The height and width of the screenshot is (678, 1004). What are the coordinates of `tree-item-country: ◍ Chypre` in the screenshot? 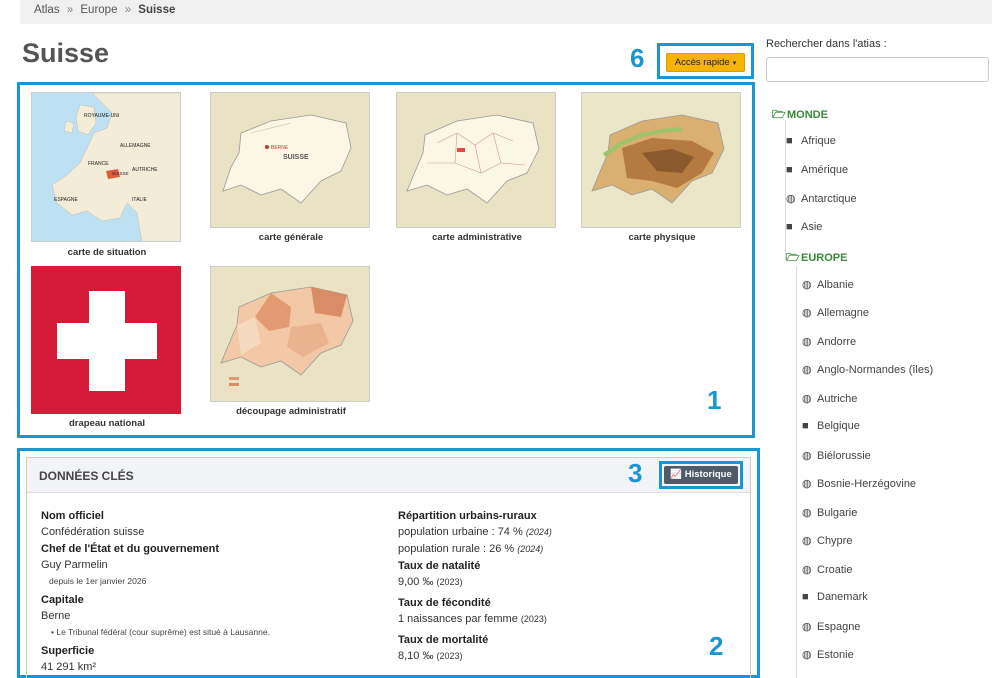 It's located at (827, 540).